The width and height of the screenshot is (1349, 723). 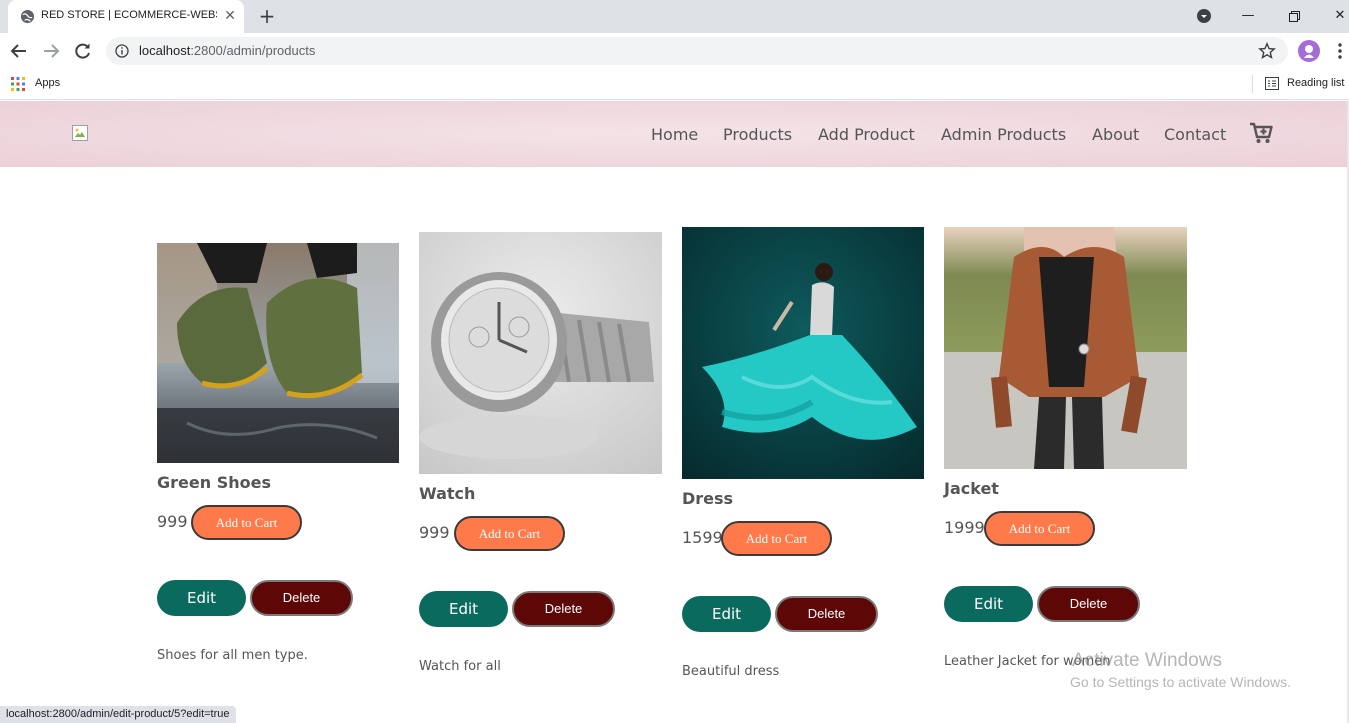 What do you see at coordinates (1003, 134) in the screenshot?
I see `nav-admin-products: Admin Products` at bounding box center [1003, 134].